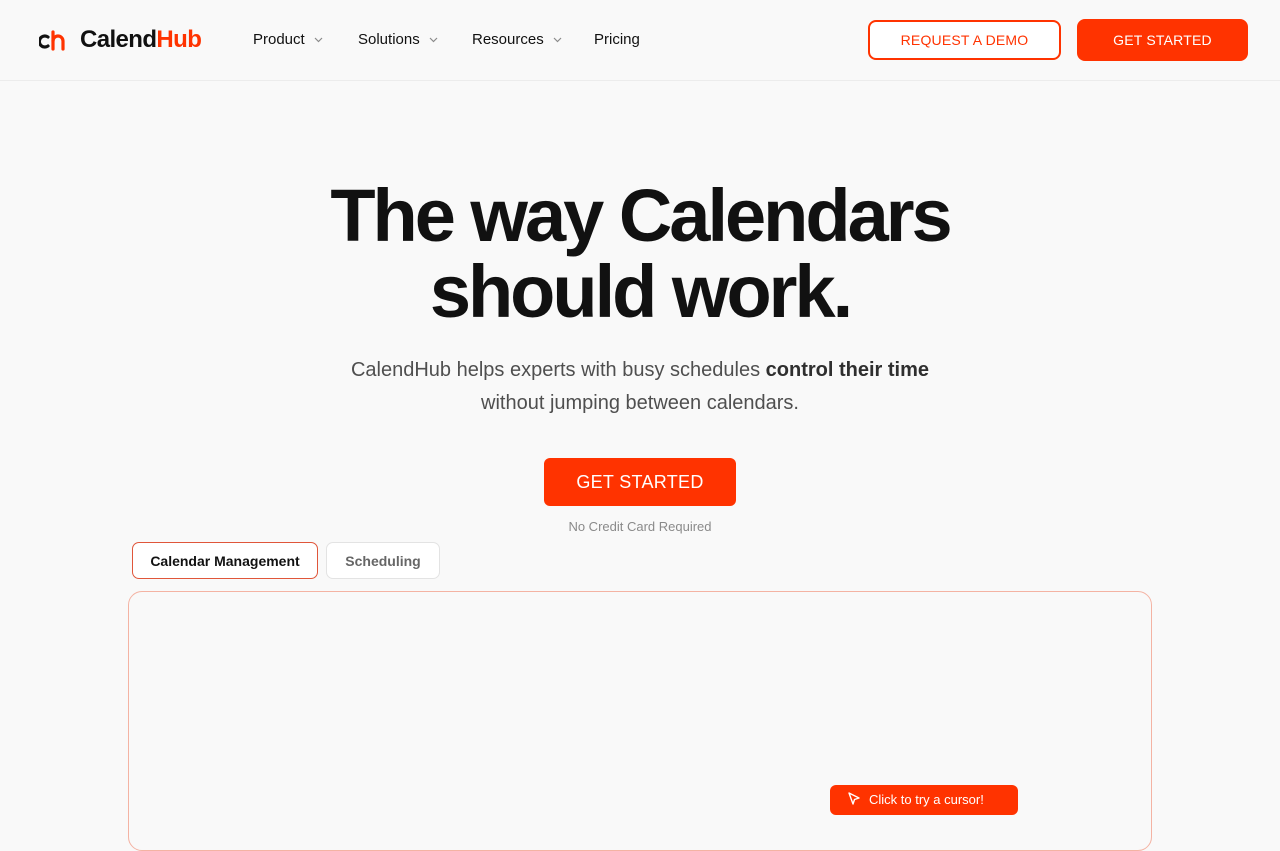 The image size is (1280, 851). What do you see at coordinates (1162, 40) in the screenshot?
I see `get-started-nav-button: GET STARTED` at bounding box center [1162, 40].